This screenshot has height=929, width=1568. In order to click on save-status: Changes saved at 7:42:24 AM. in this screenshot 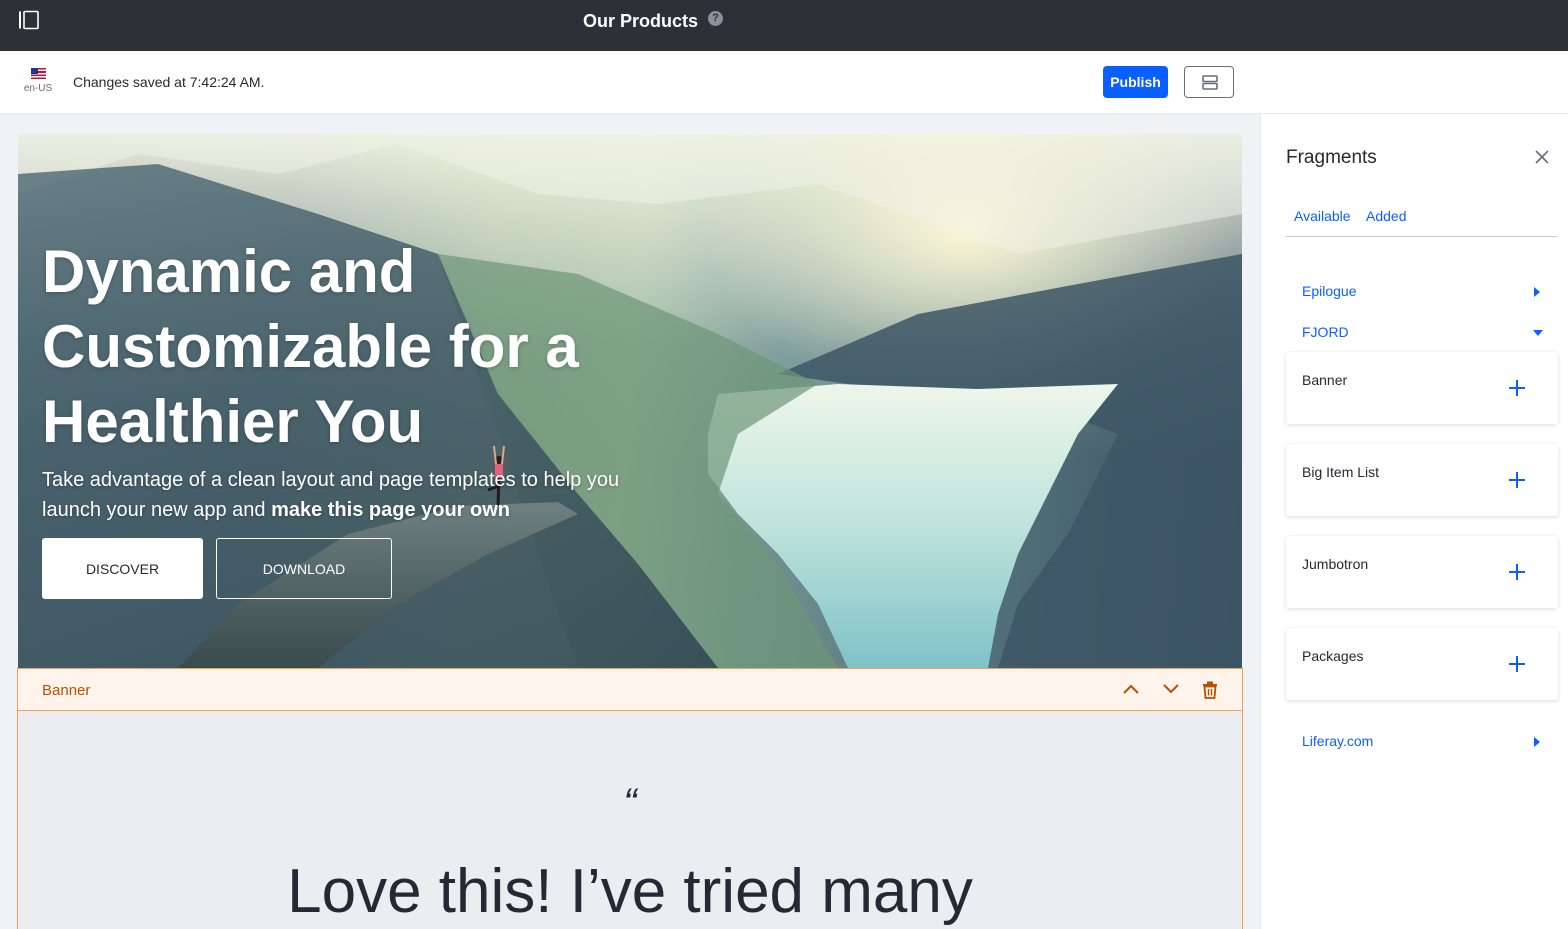, I will do `click(169, 82)`.